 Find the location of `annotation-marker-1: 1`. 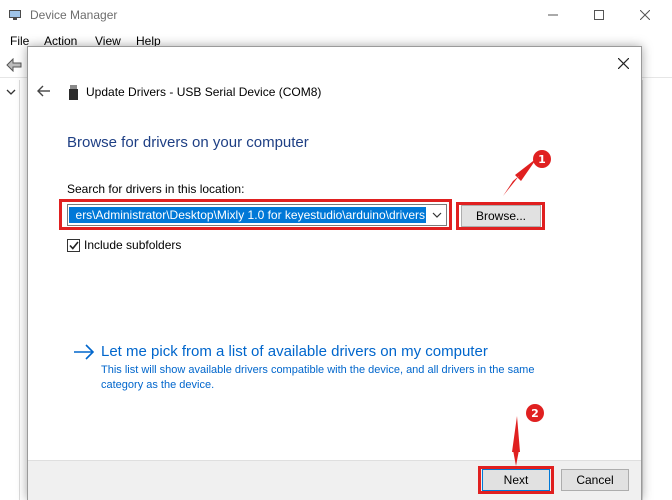

annotation-marker-1: 1 is located at coordinates (542, 159).